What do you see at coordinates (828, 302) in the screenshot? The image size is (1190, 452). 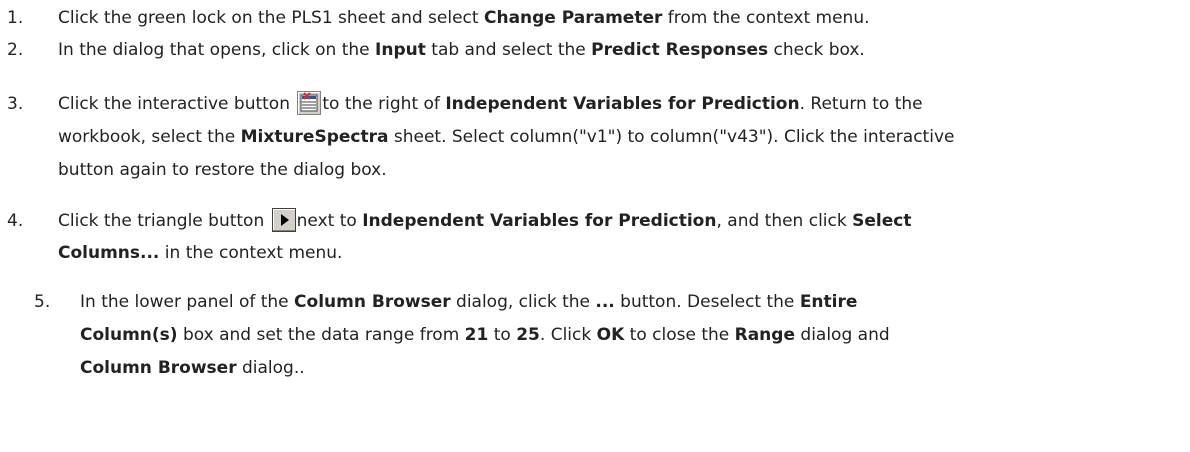 I see `bold-term: Entire` at bounding box center [828, 302].